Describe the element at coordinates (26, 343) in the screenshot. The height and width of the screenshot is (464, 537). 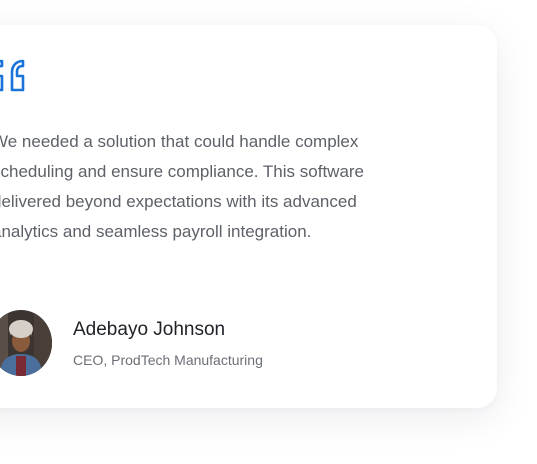
I see `avatar` at that location.